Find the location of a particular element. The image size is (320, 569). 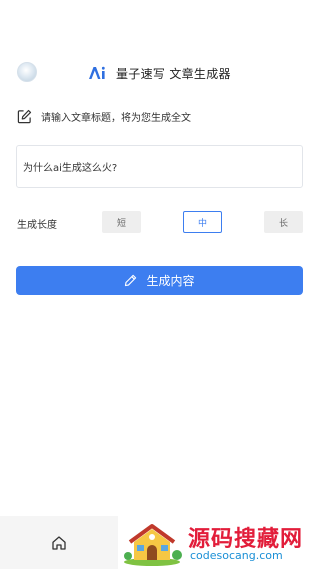

length-option-medium: 中 is located at coordinates (202, 222).